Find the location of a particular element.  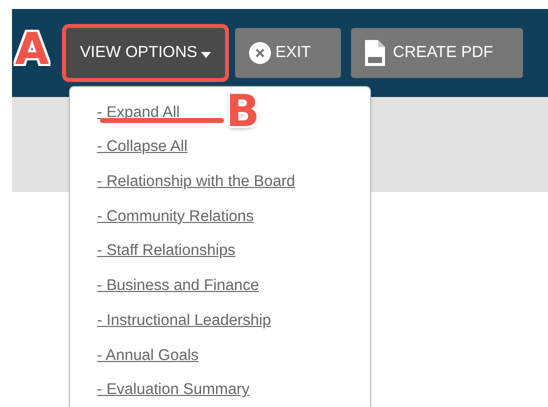

menu-link: - Business and Finance is located at coordinates (178, 286).